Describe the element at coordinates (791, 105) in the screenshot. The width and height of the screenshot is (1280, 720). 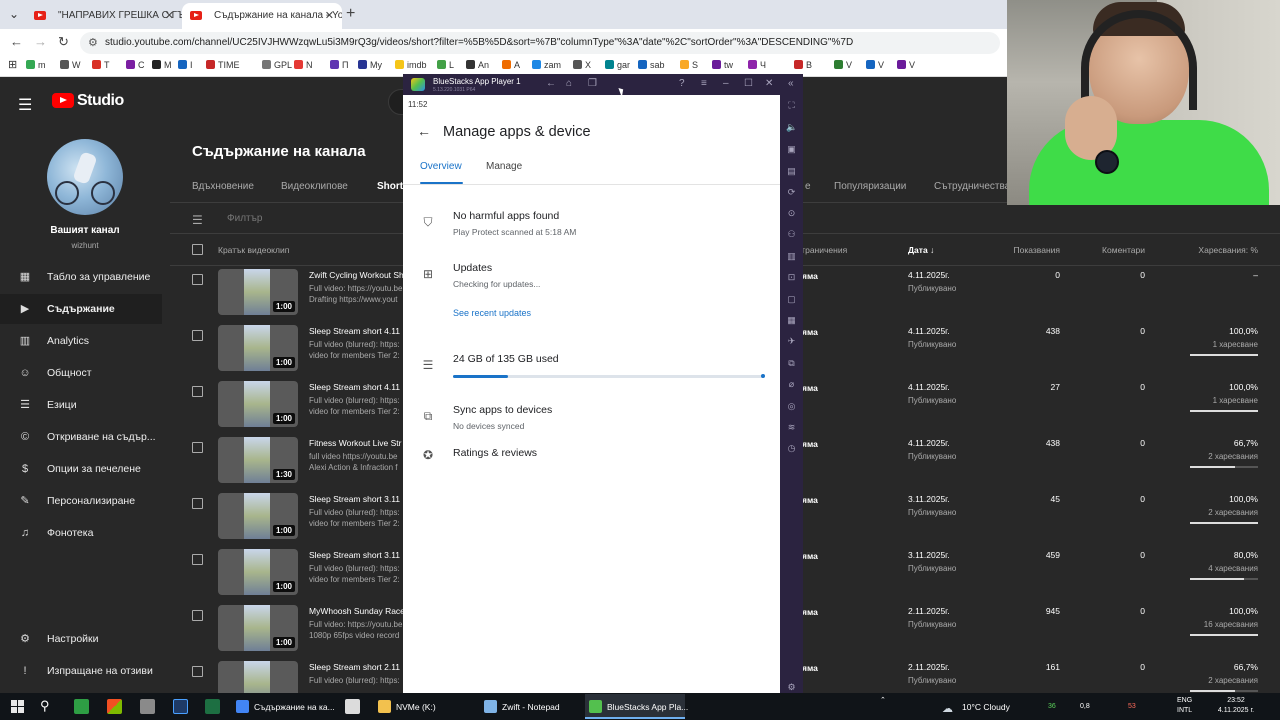
I see `fullscreen-icon: ⛶` at that location.